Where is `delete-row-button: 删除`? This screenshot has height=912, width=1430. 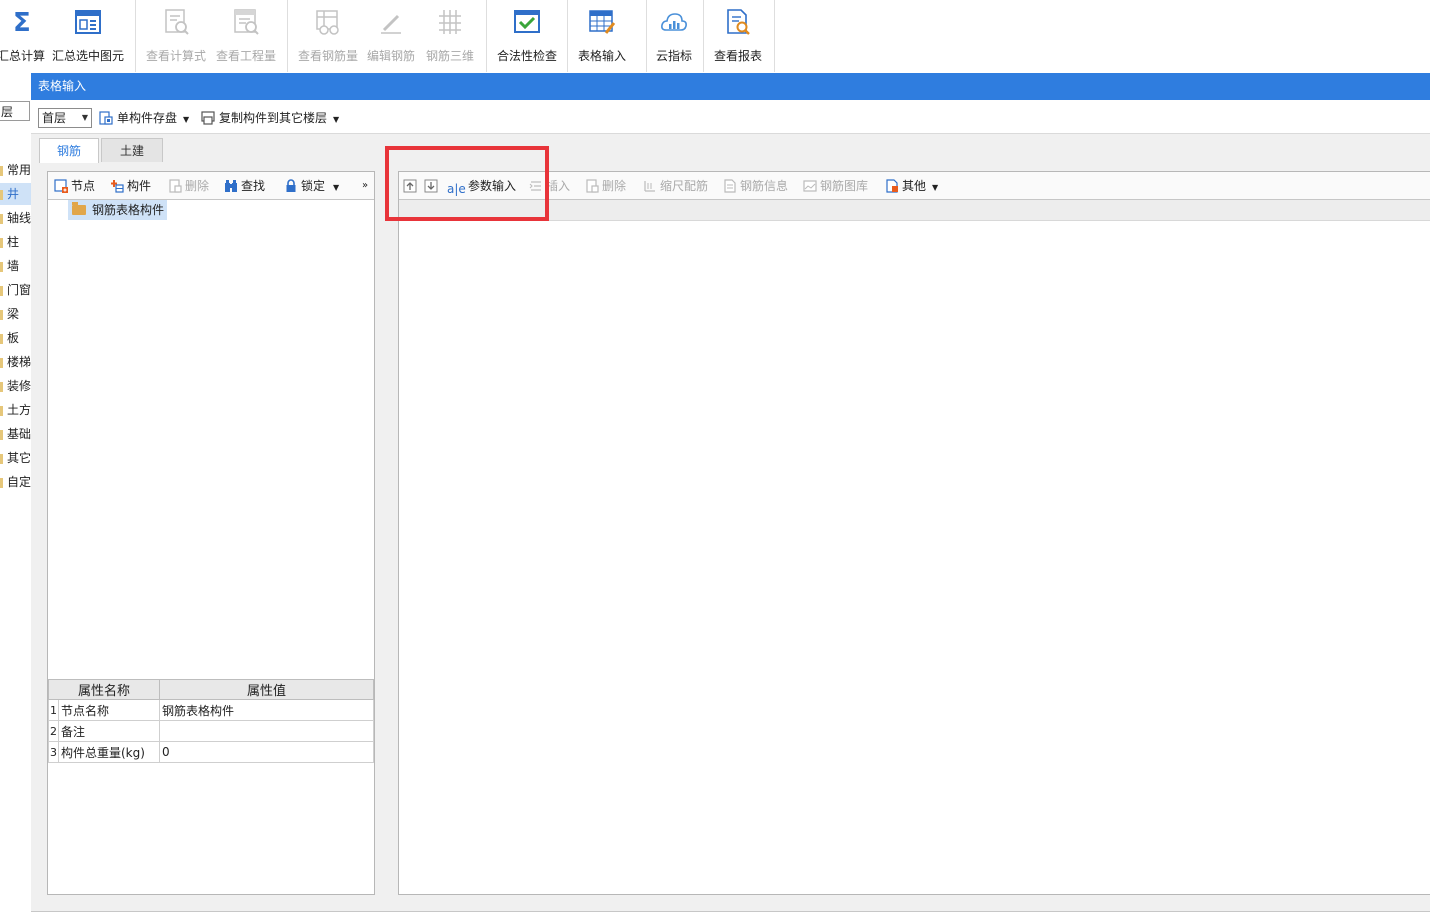
delete-row-button: 删除 is located at coordinates (605, 186).